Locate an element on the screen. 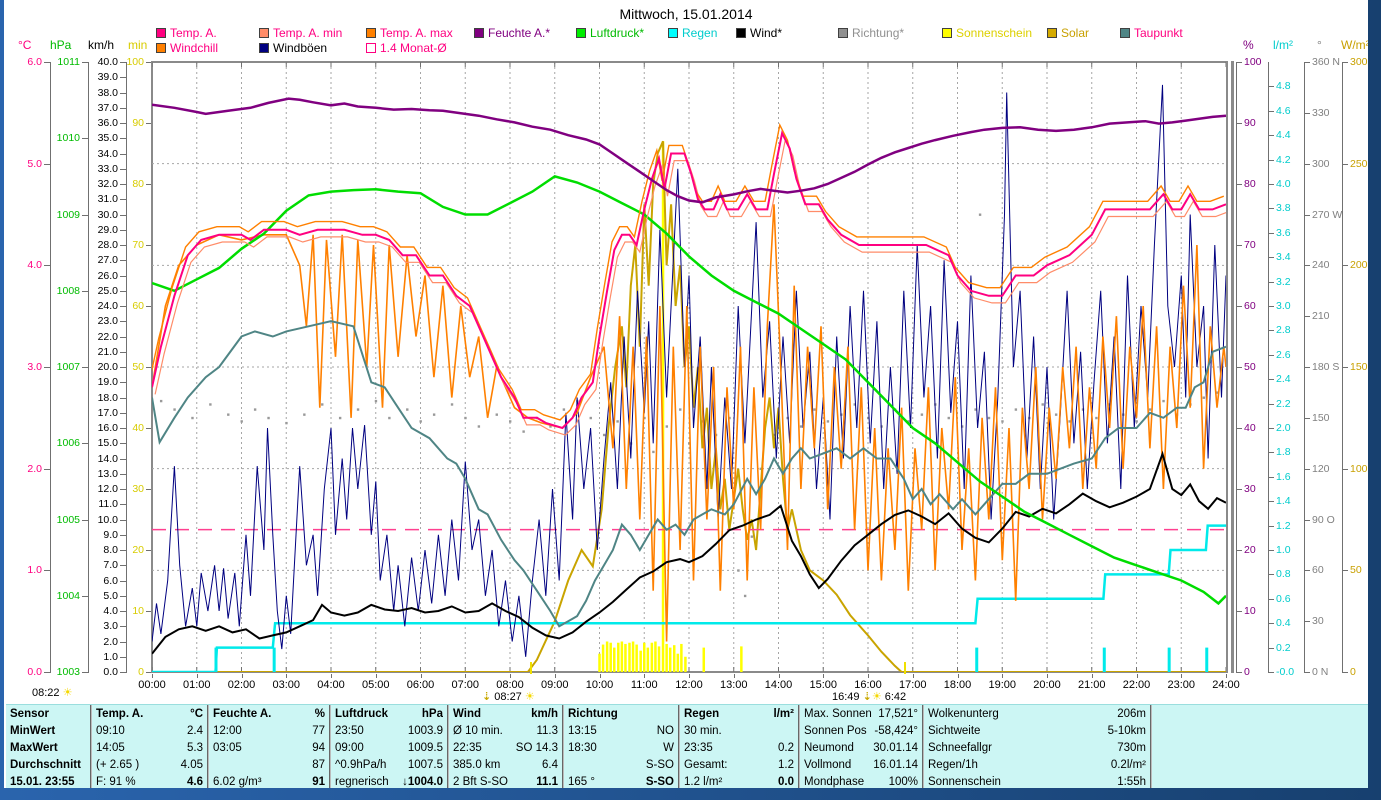 Image resolution: width=1381 pixels, height=800 pixels. sunset-label: 16:49 ⇣☀ 6:42 is located at coordinates (869, 697).